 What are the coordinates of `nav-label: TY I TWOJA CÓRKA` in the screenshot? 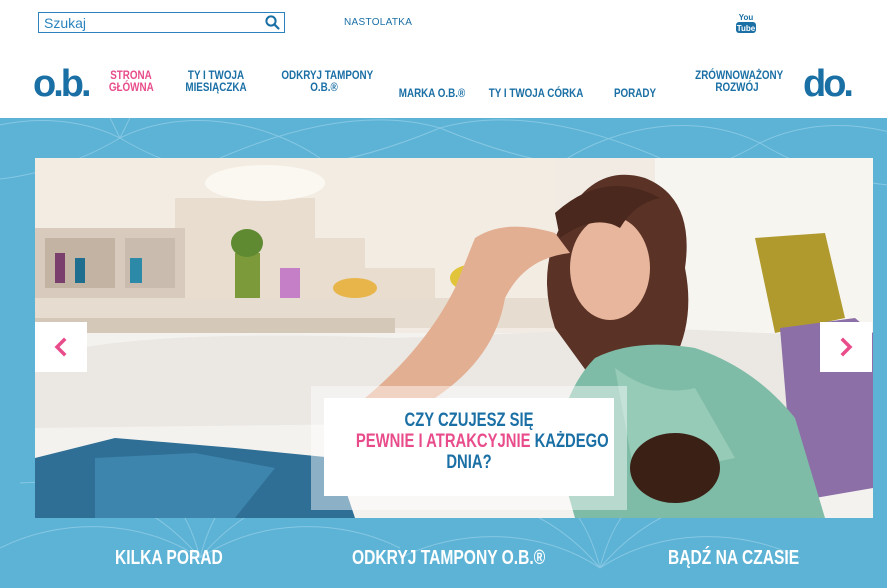 It's located at (536, 93).